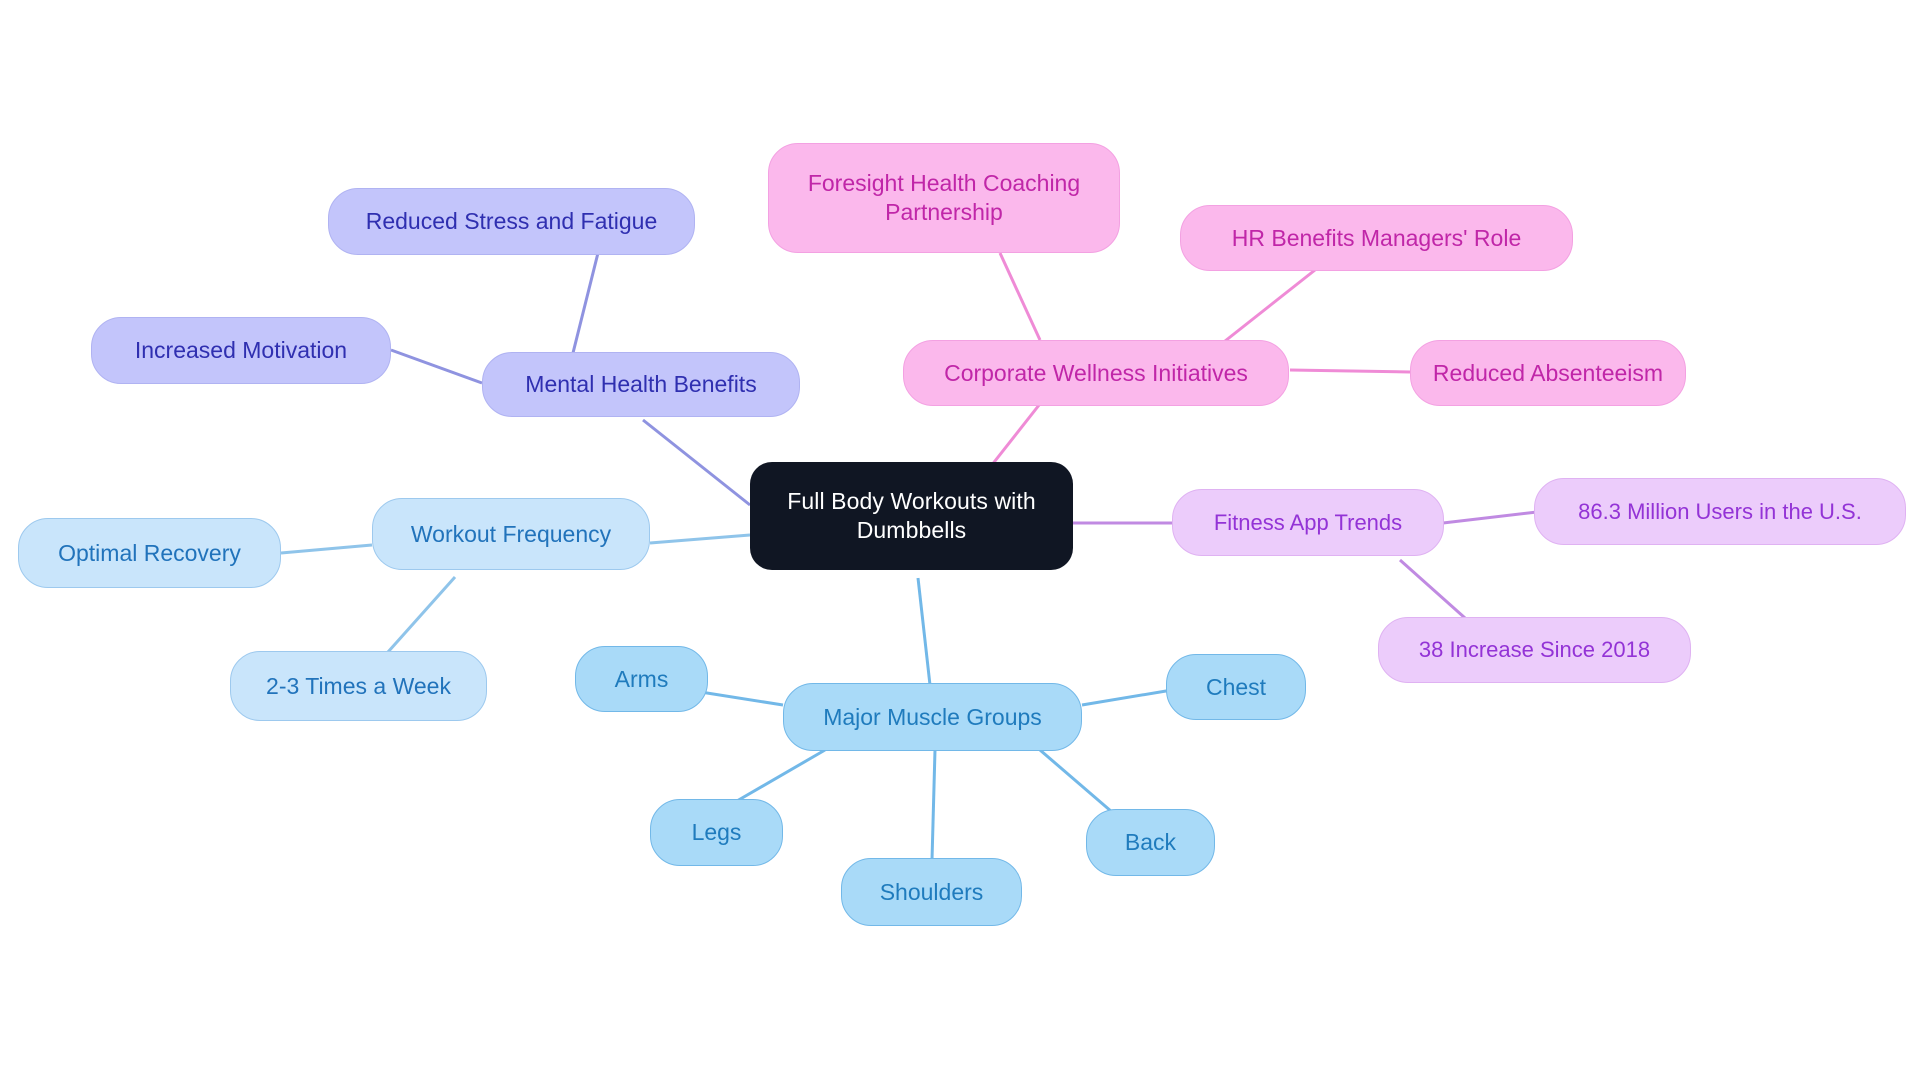  Describe the element at coordinates (1376, 238) in the screenshot. I see `node-hr-benefits-managers-role: HR Benefits Managers' Role` at that location.